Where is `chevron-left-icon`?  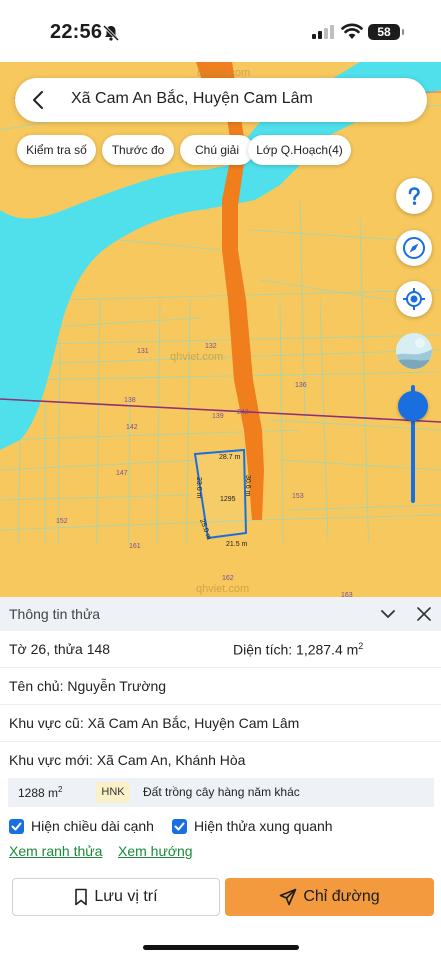
chevron-left-icon is located at coordinates (39, 100).